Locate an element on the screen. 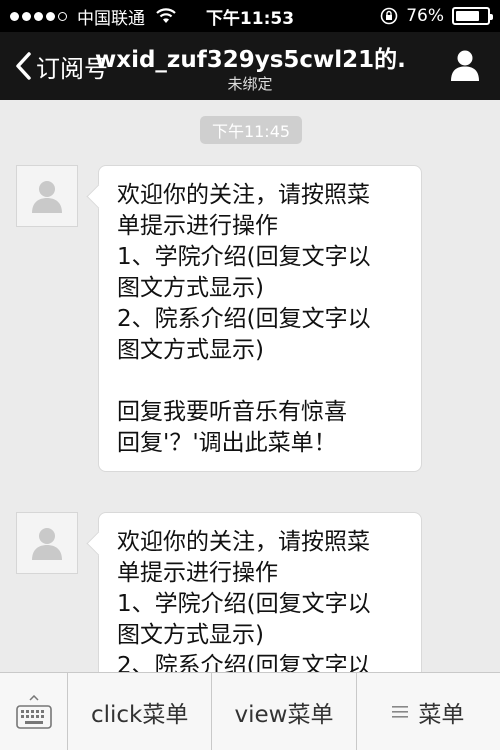 The height and width of the screenshot is (750, 500). menu-lines-icon is located at coordinates (400, 712).